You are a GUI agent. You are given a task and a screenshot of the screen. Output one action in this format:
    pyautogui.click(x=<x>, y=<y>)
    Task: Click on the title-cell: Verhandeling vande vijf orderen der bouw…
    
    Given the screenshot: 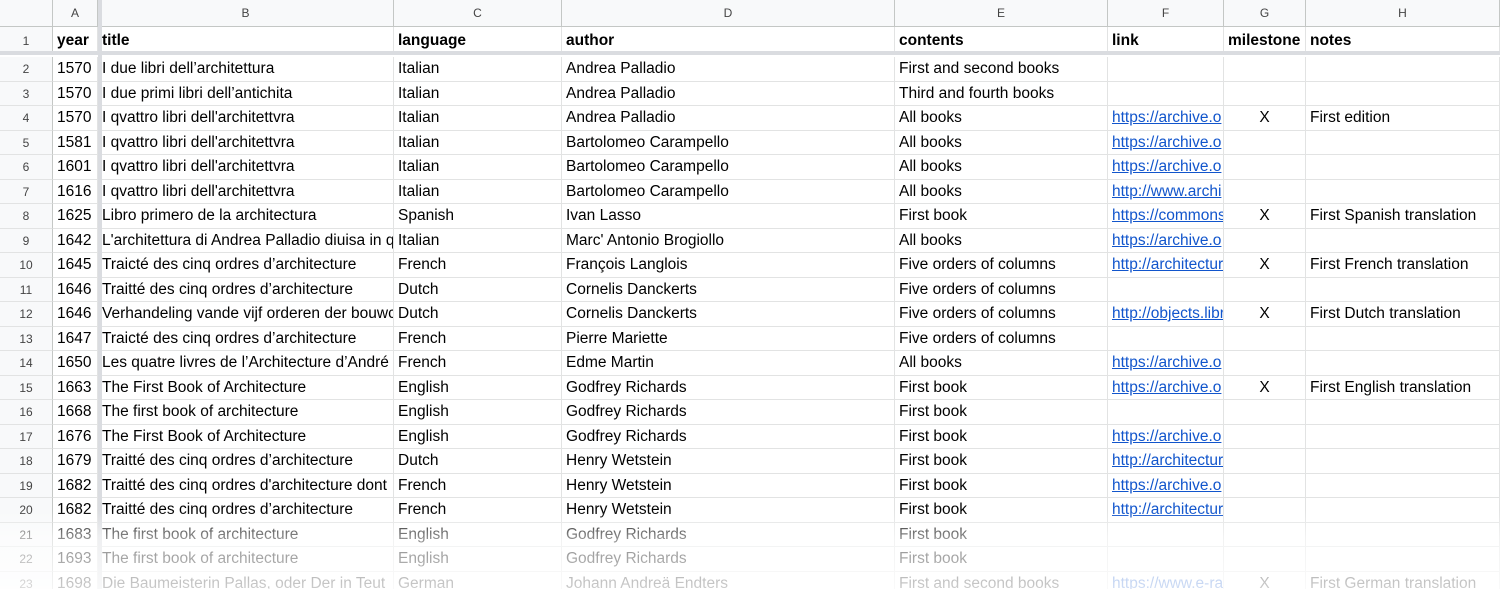 What is the action you would take?
    pyautogui.click(x=246, y=314)
    